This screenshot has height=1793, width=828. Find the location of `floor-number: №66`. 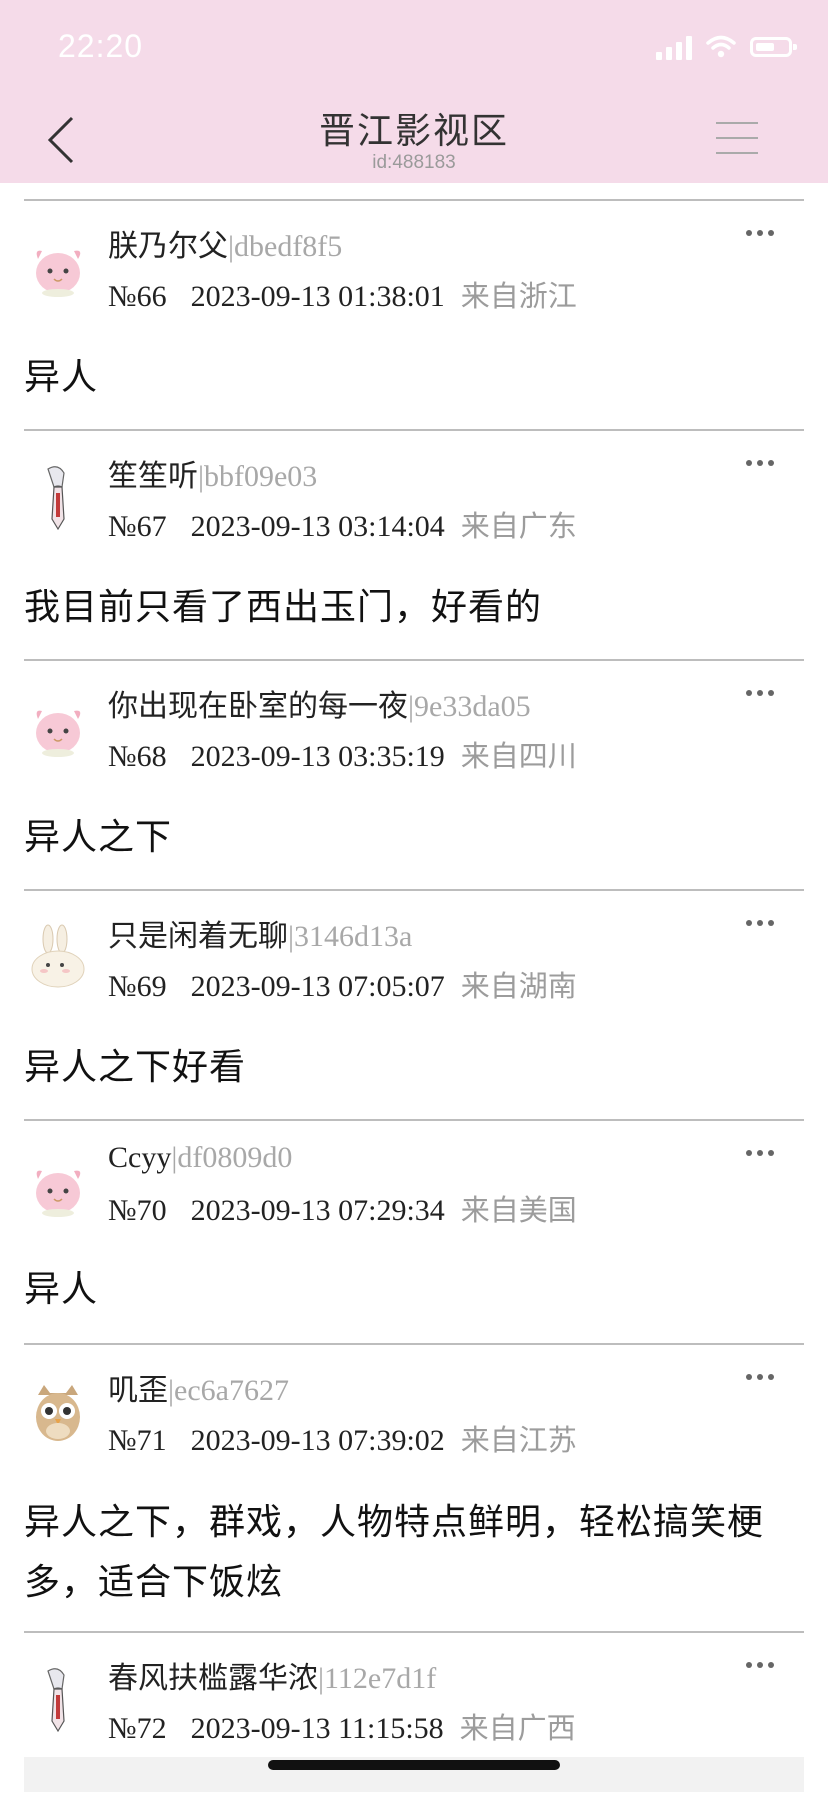

floor-number: №66 is located at coordinates (137, 296).